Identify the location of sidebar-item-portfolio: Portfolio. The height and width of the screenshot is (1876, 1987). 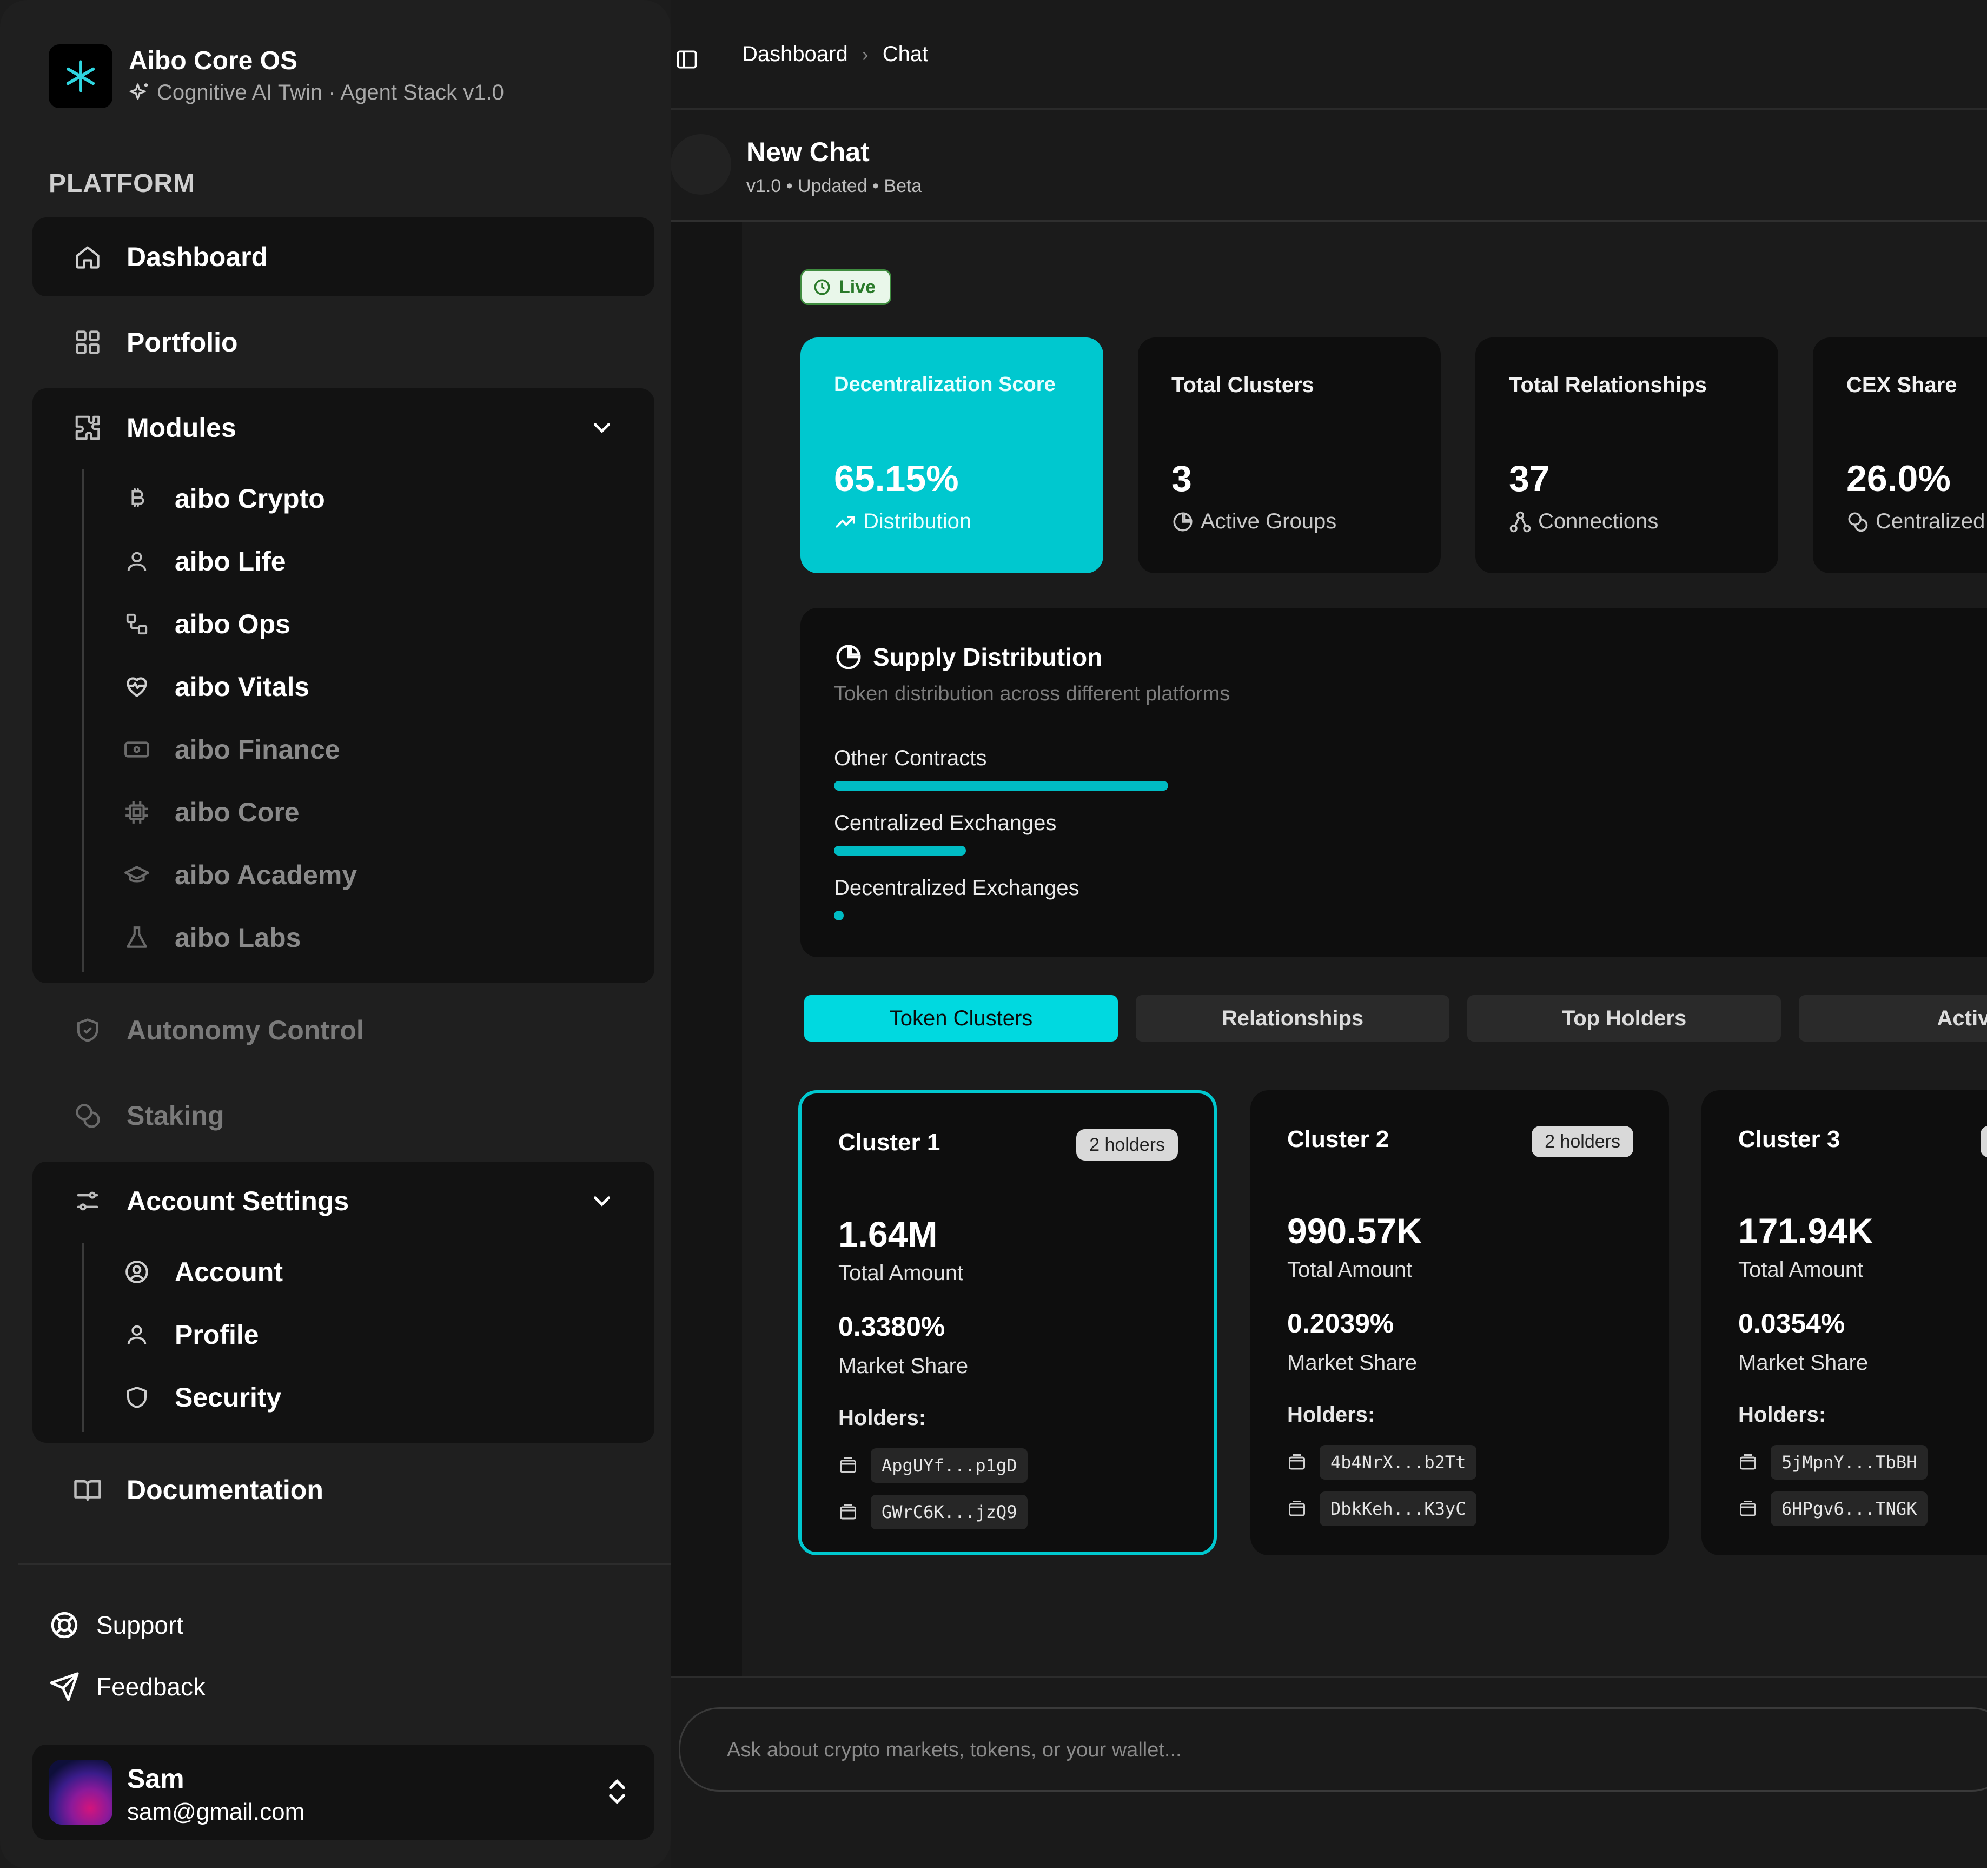
(343, 342).